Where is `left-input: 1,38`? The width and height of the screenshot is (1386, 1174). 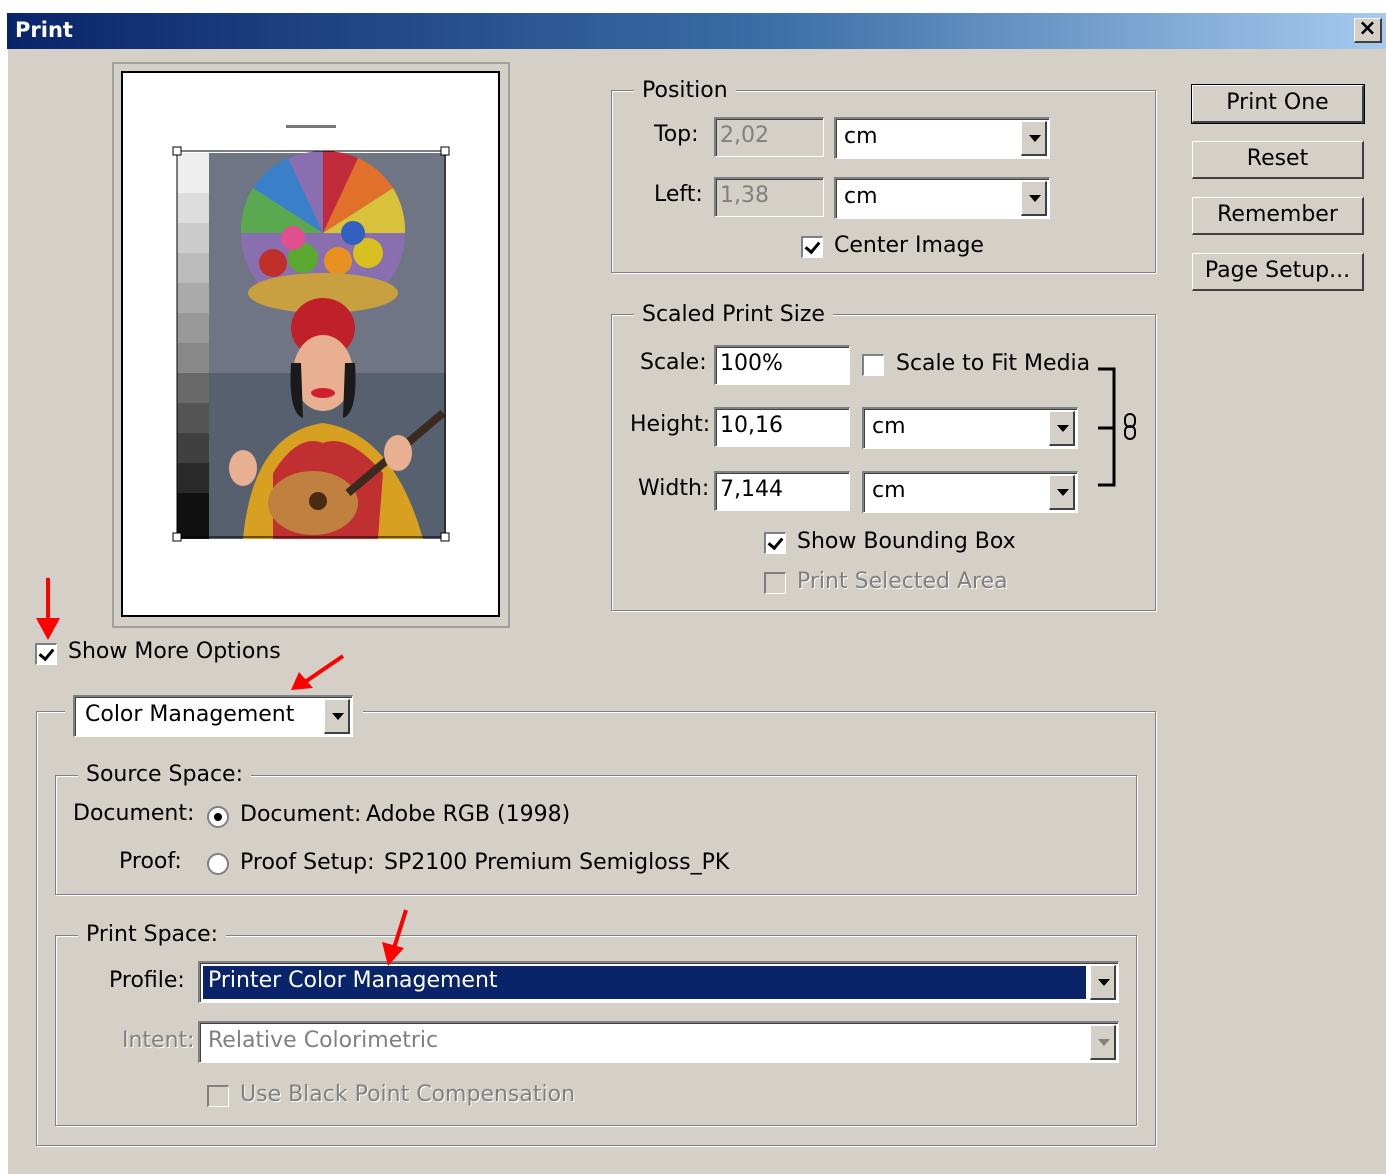
left-input: 1,38 is located at coordinates (769, 197).